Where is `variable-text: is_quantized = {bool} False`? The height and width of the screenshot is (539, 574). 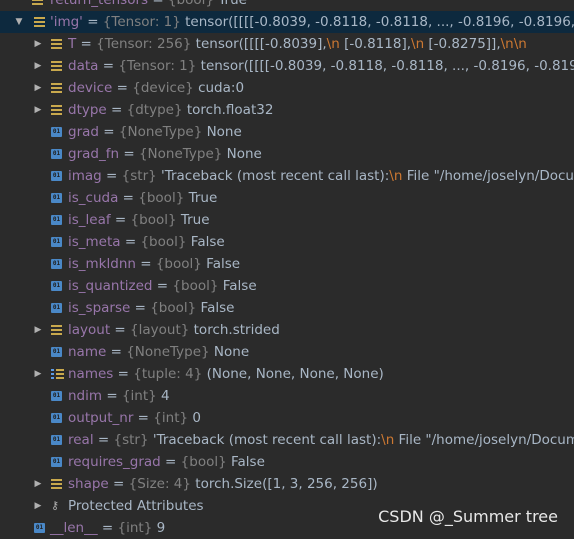
variable-text: is_quantized = {bool} False is located at coordinates (162, 286).